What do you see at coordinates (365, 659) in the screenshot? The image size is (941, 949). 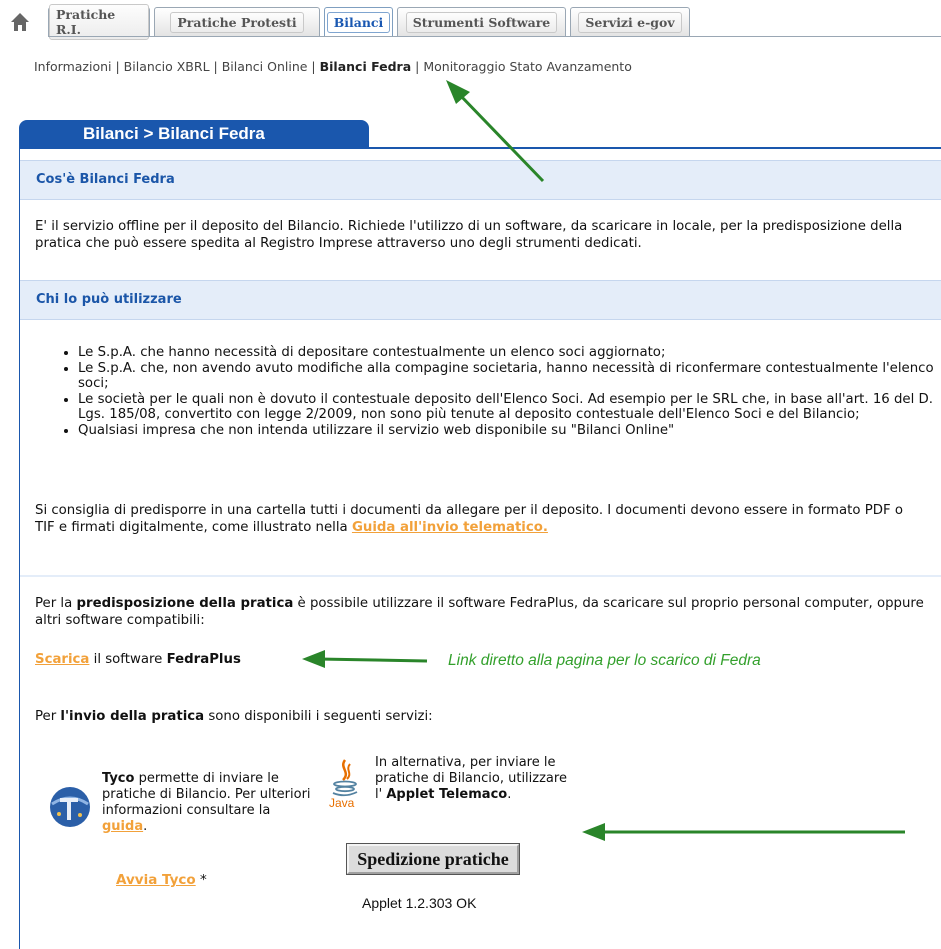 I see `arrow-to-scarica` at bounding box center [365, 659].